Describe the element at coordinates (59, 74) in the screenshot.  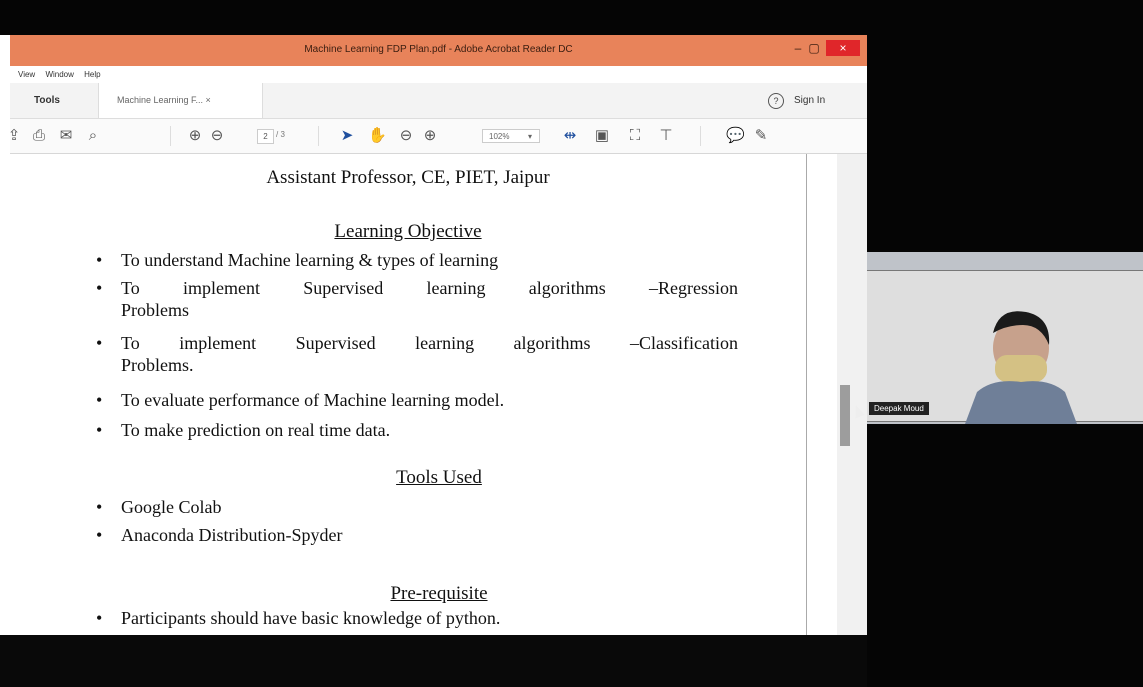
I see `menu-window: Window` at that location.